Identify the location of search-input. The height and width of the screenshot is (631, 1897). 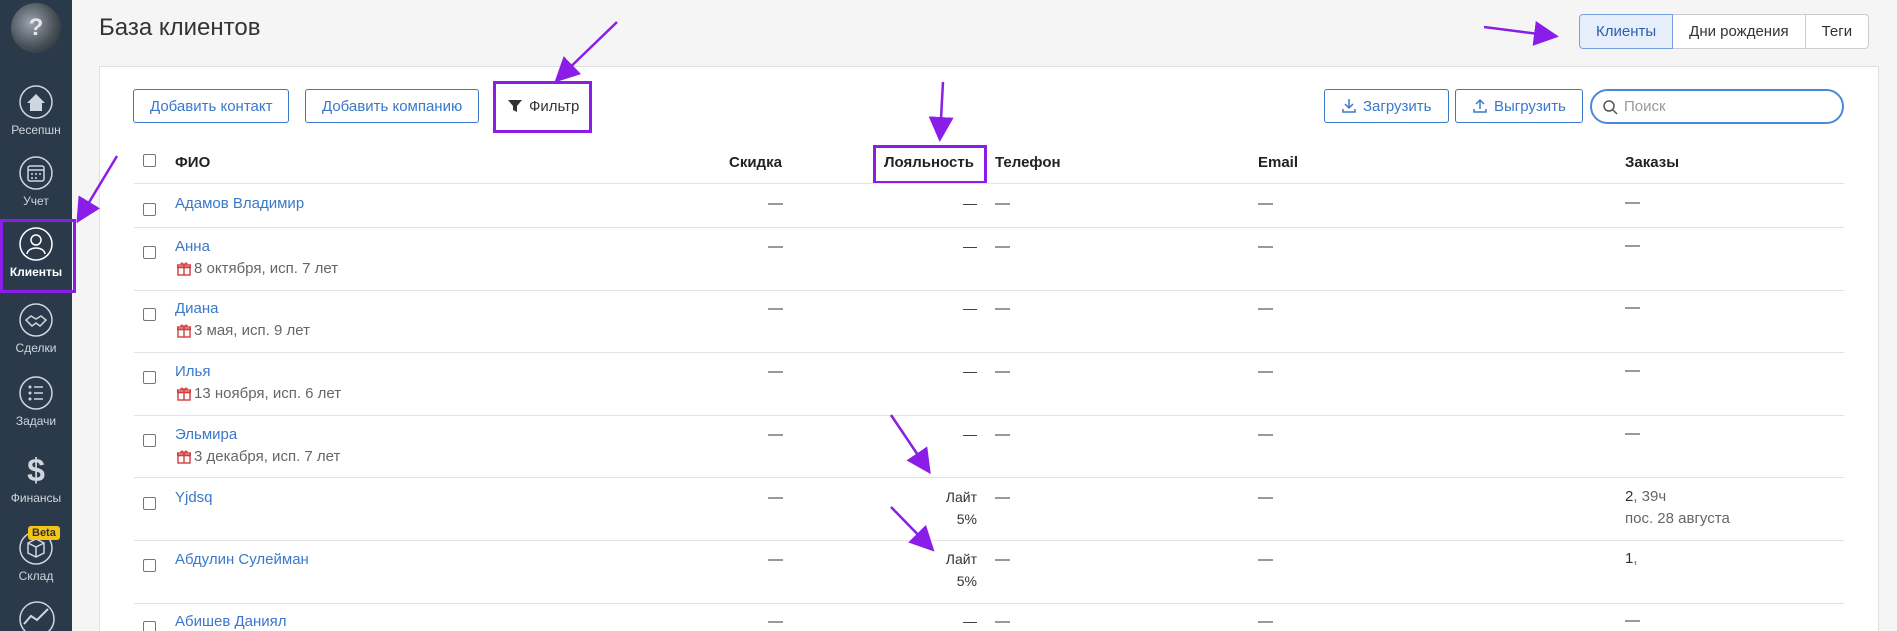
(1724, 106).